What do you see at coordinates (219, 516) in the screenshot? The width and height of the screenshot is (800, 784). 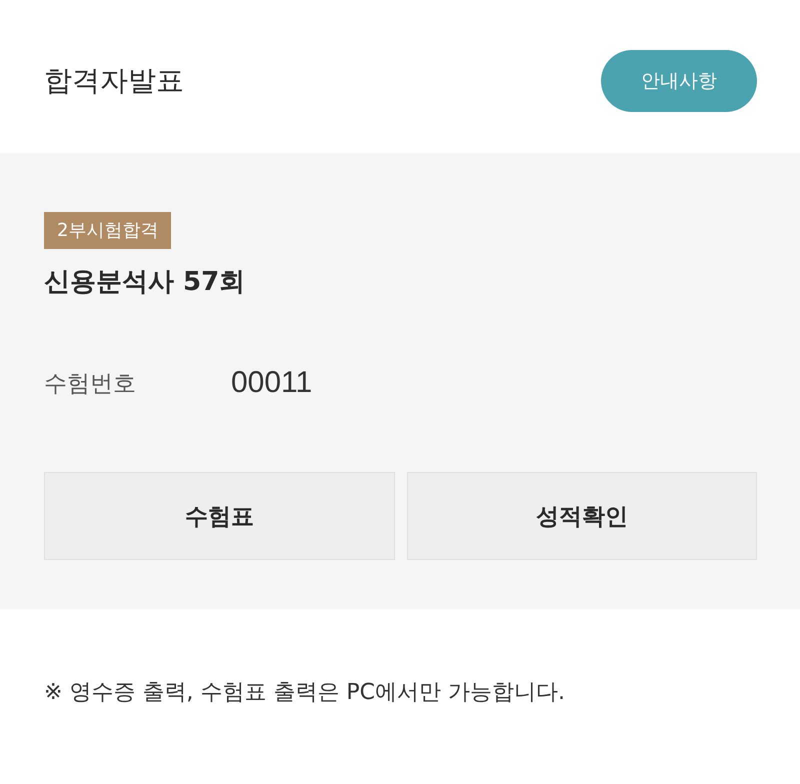 I see `action-button: 수험표` at bounding box center [219, 516].